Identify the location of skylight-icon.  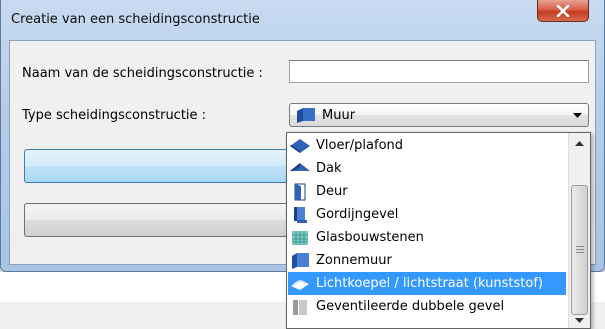
(300, 284).